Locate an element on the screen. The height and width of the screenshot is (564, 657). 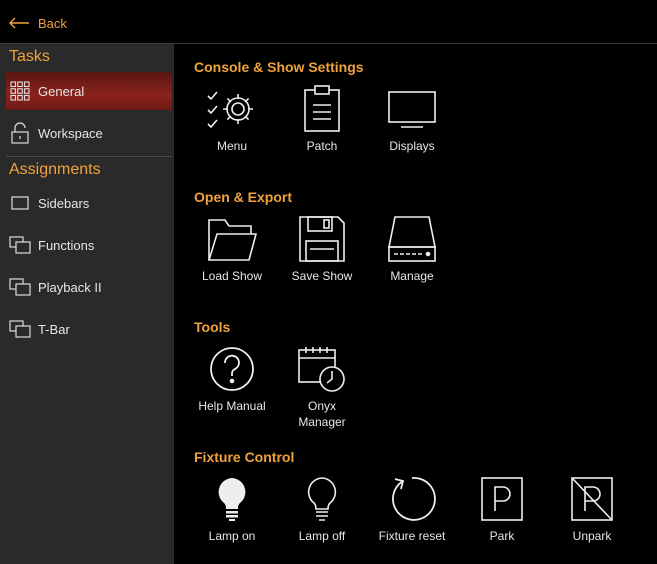
manage-button: Manage is located at coordinates (412, 249).